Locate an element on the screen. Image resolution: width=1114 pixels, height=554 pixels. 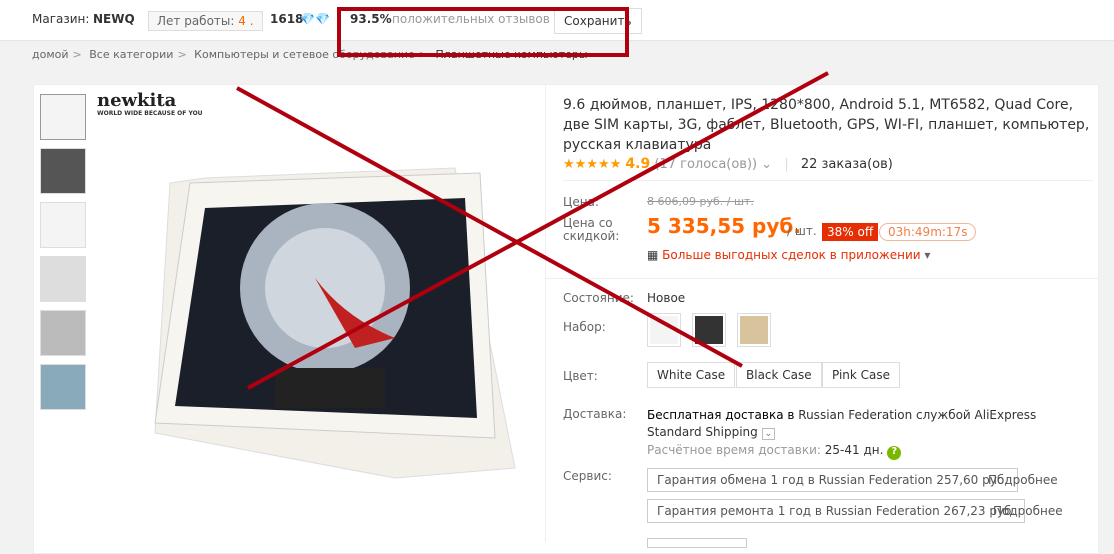
set-option-black is located at coordinates (709, 330).